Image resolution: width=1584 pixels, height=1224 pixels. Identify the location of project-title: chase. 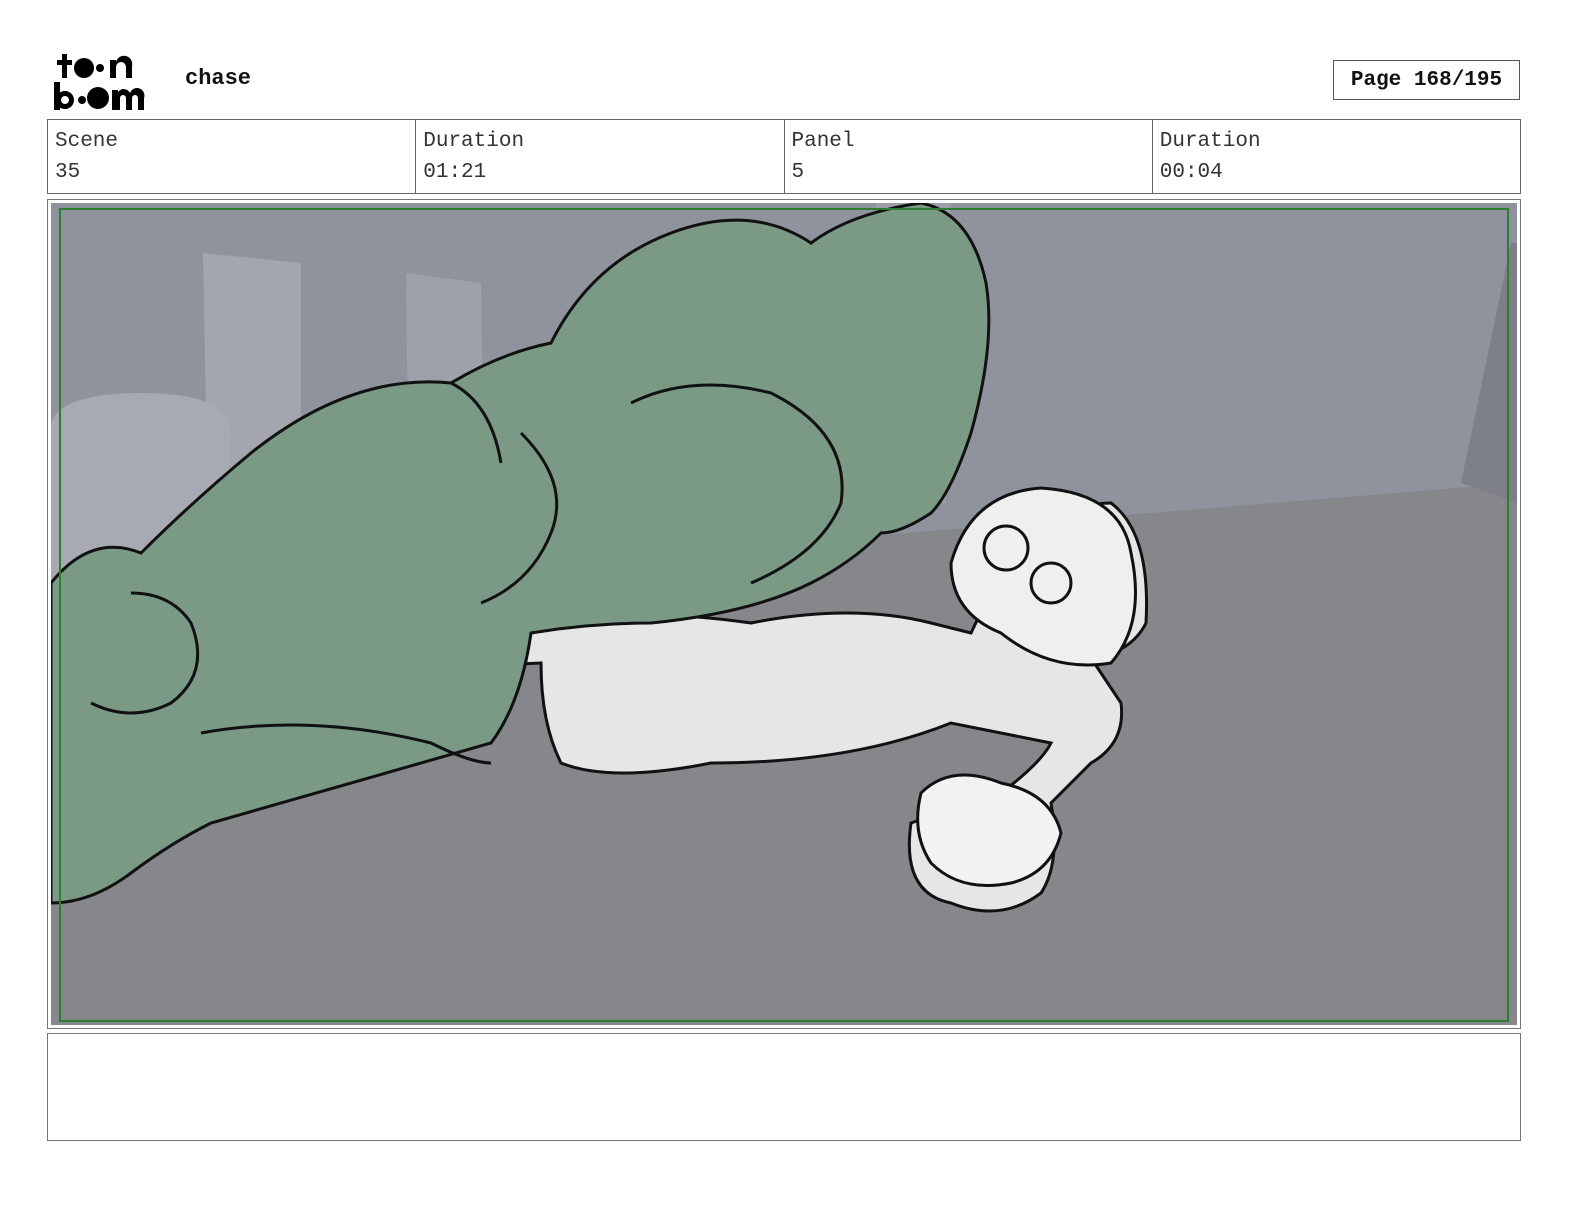
(218, 78).